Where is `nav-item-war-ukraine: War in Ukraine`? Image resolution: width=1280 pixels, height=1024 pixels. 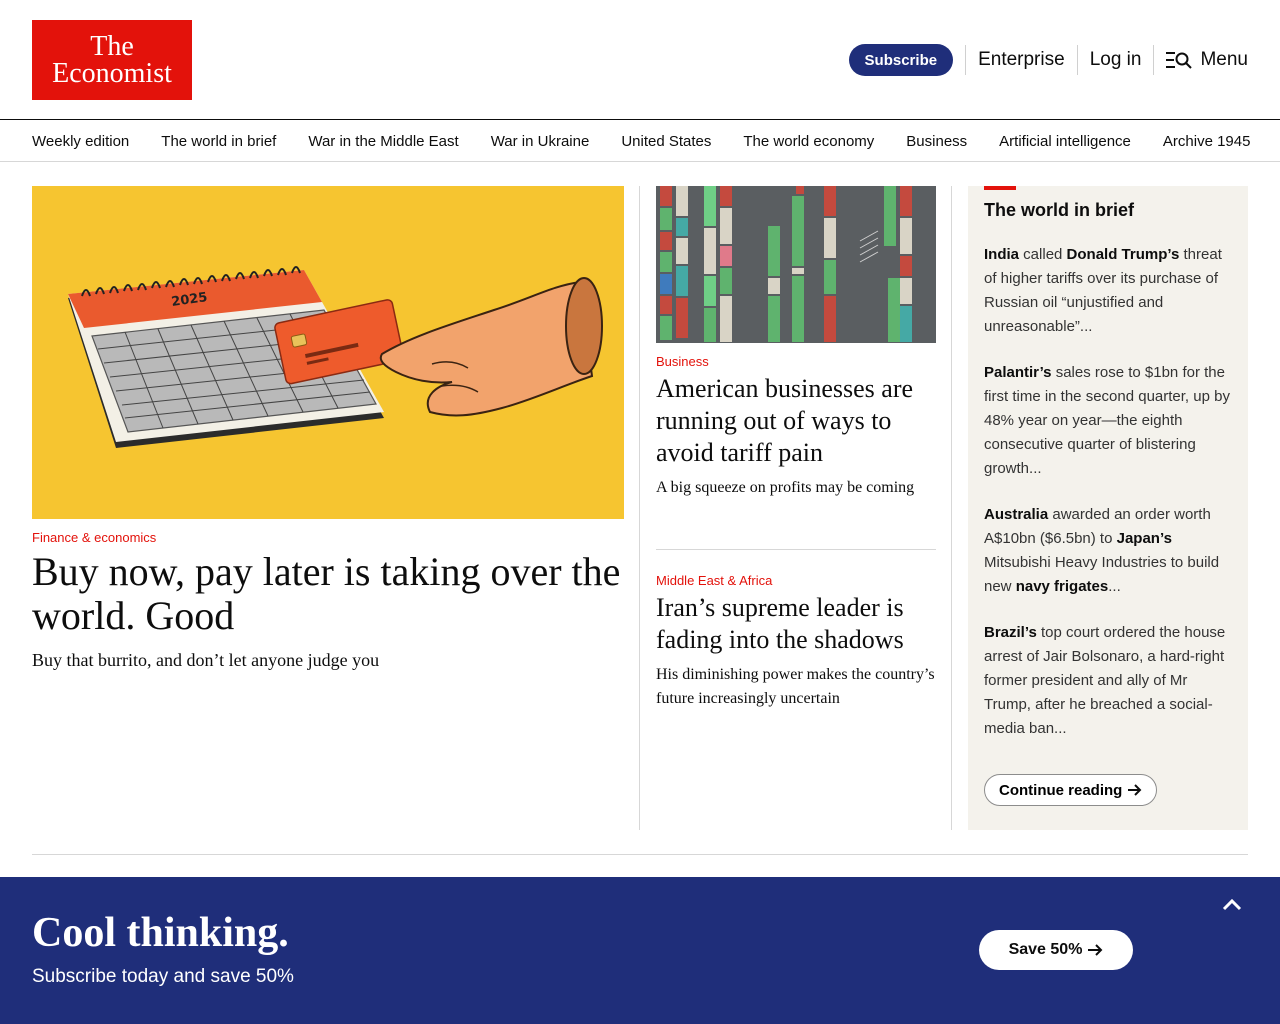
nav-item-war-ukraine: War in Ukraine is located at coordinates (540, 141).